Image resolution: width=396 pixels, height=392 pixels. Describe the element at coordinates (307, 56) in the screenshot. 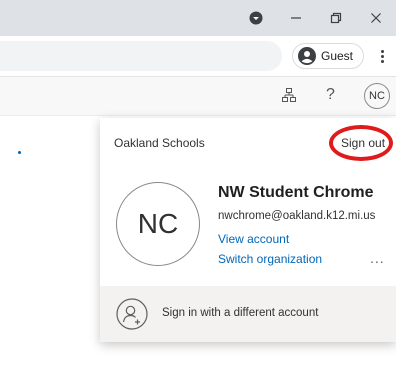

I see `account-circle-icon` at that location.